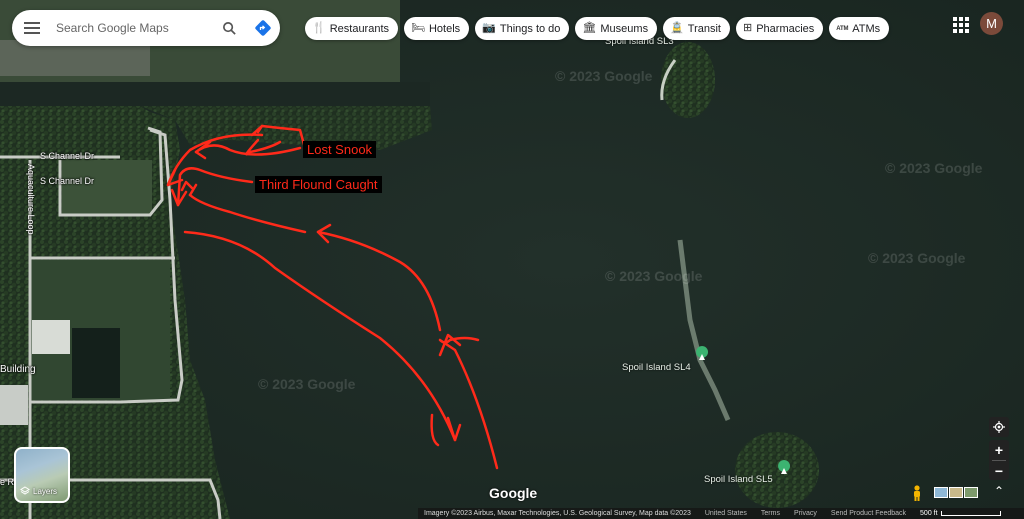  Describe the element at coordinates (18, 369) in the screenshot. I see `place-label: Building` at that location.